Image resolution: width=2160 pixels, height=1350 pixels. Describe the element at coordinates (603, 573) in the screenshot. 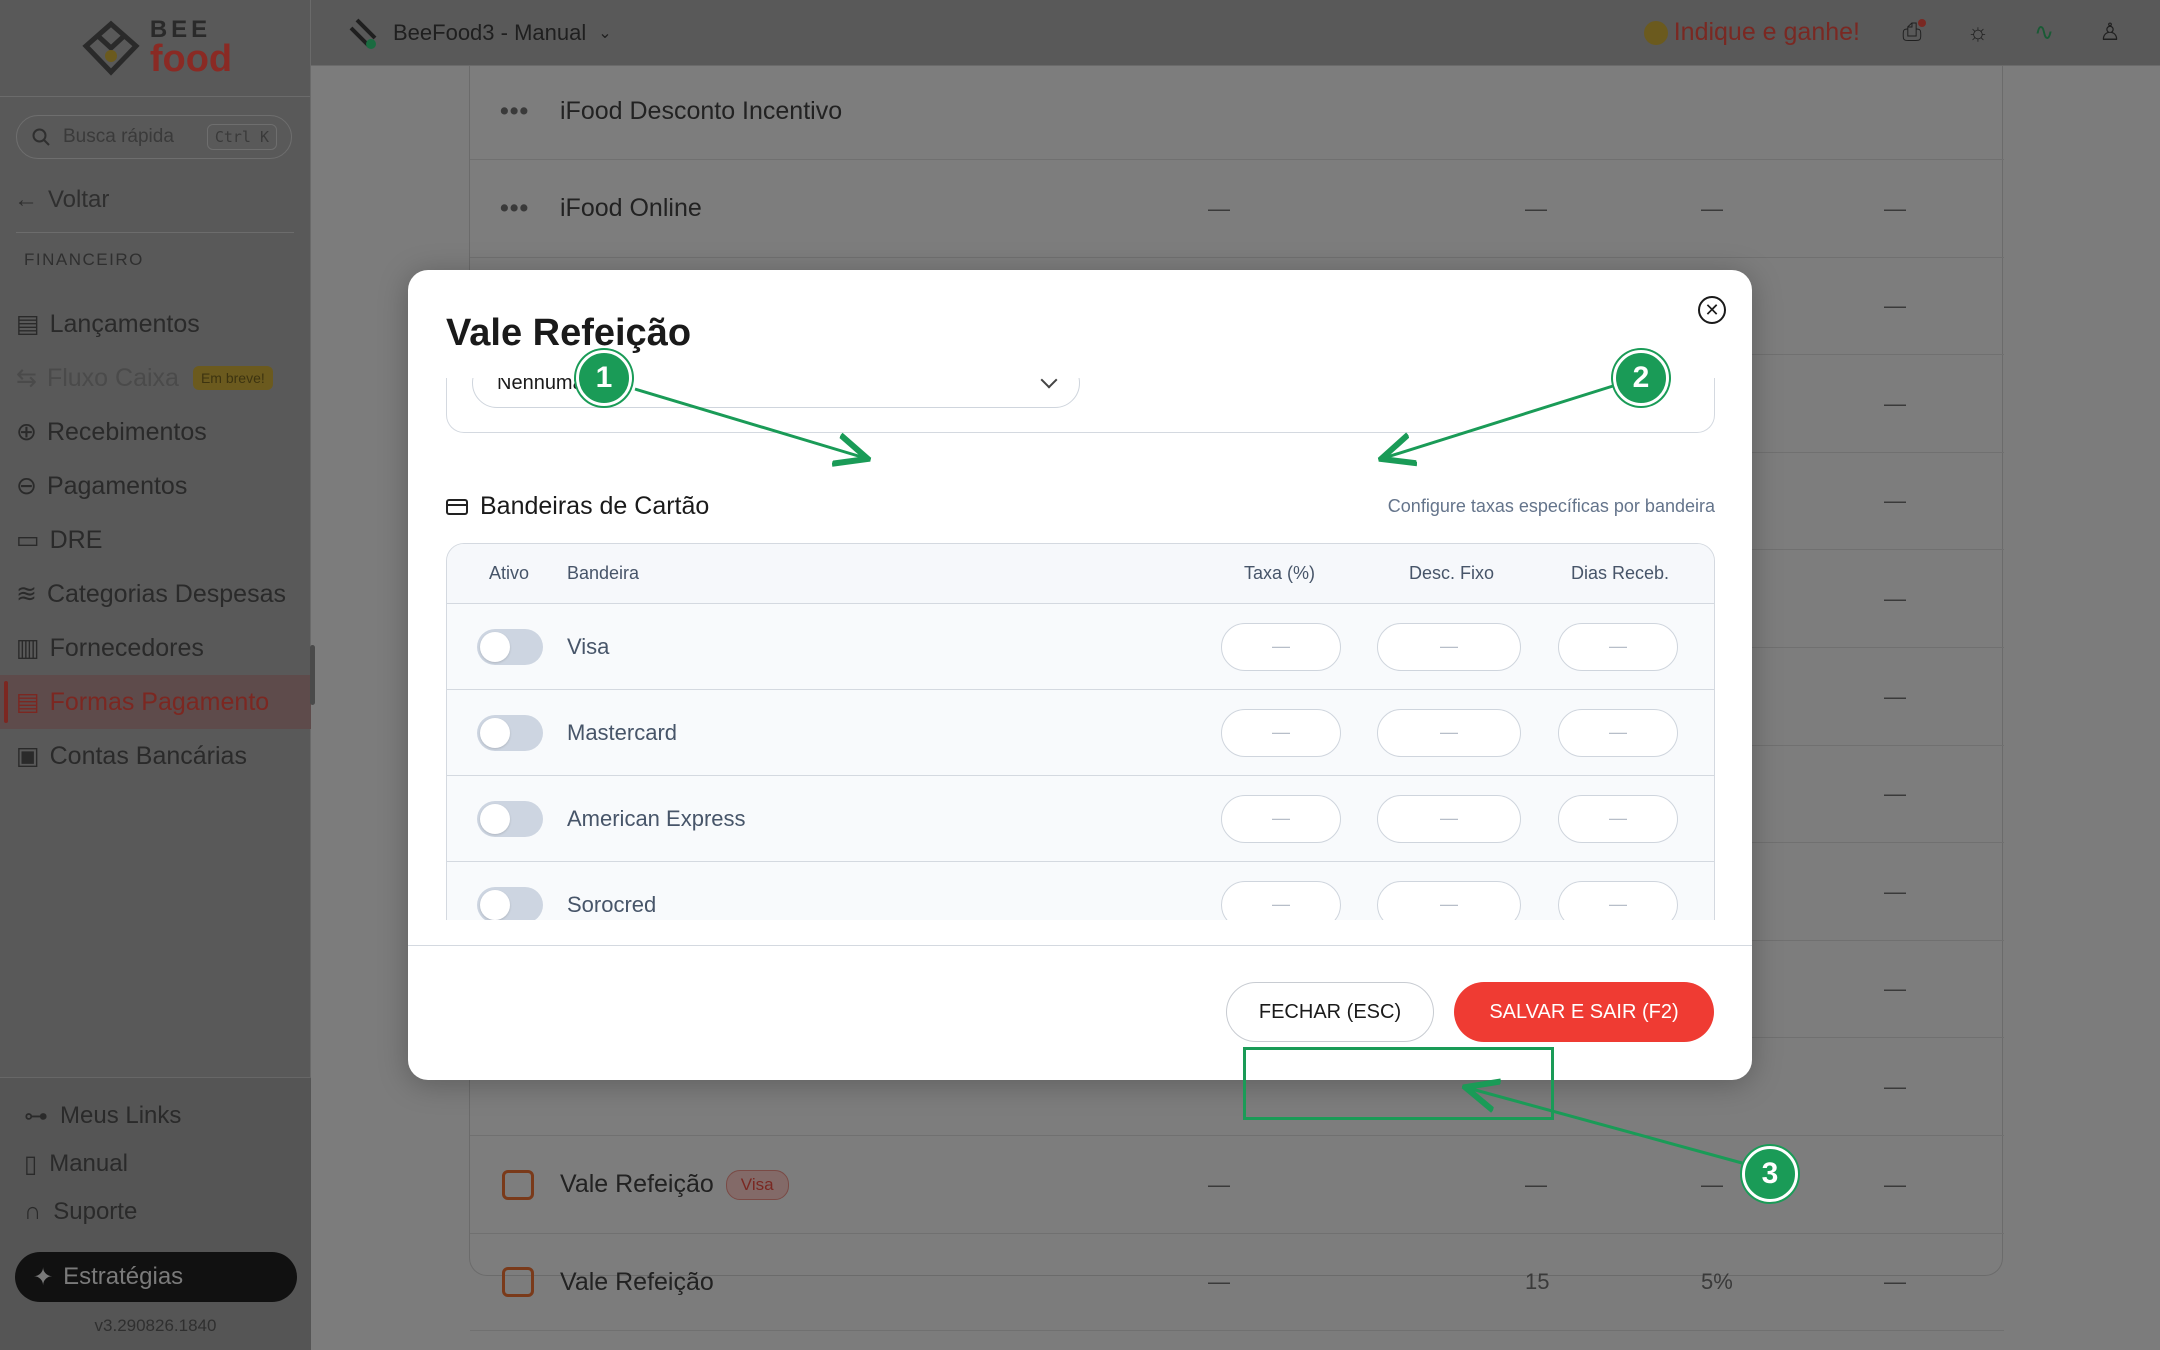

I see `col-brand: Bandeira` at that location.